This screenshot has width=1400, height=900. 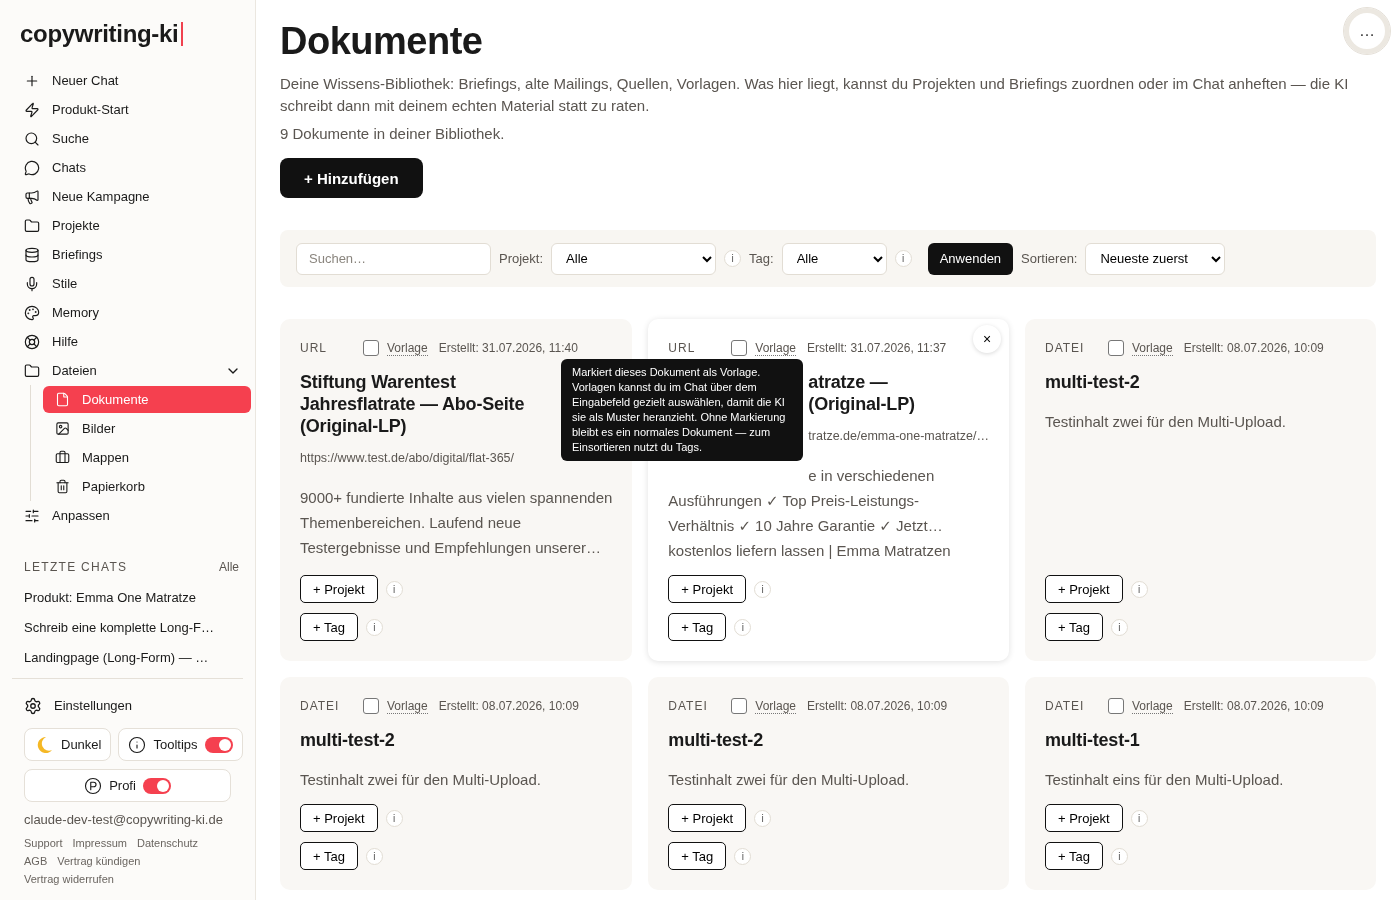 I want to click on nav-subitem: Papierkorb, so click(x=147, y=486).